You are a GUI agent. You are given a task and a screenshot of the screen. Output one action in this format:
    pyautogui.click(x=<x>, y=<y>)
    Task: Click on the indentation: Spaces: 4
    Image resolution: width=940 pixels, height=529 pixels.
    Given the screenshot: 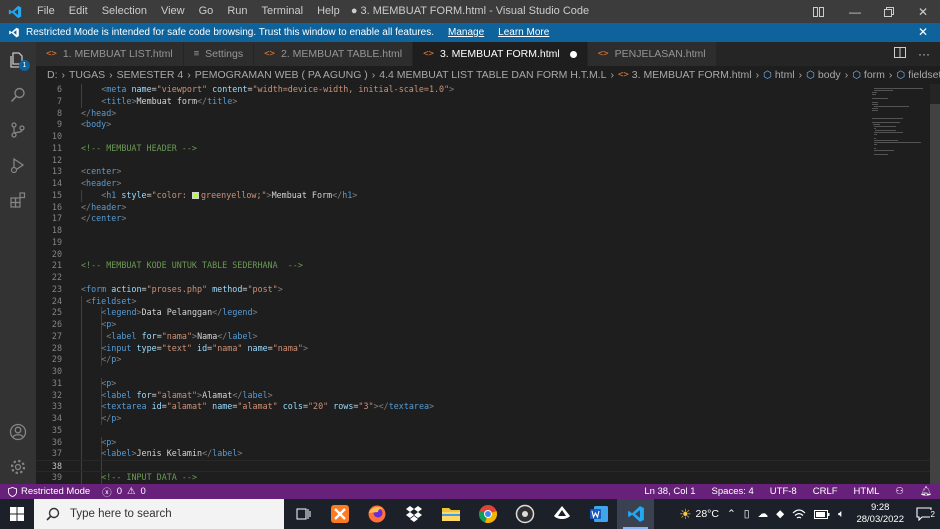 What is the action you would take?
    pyautogui.click(x=733, y=491)
    